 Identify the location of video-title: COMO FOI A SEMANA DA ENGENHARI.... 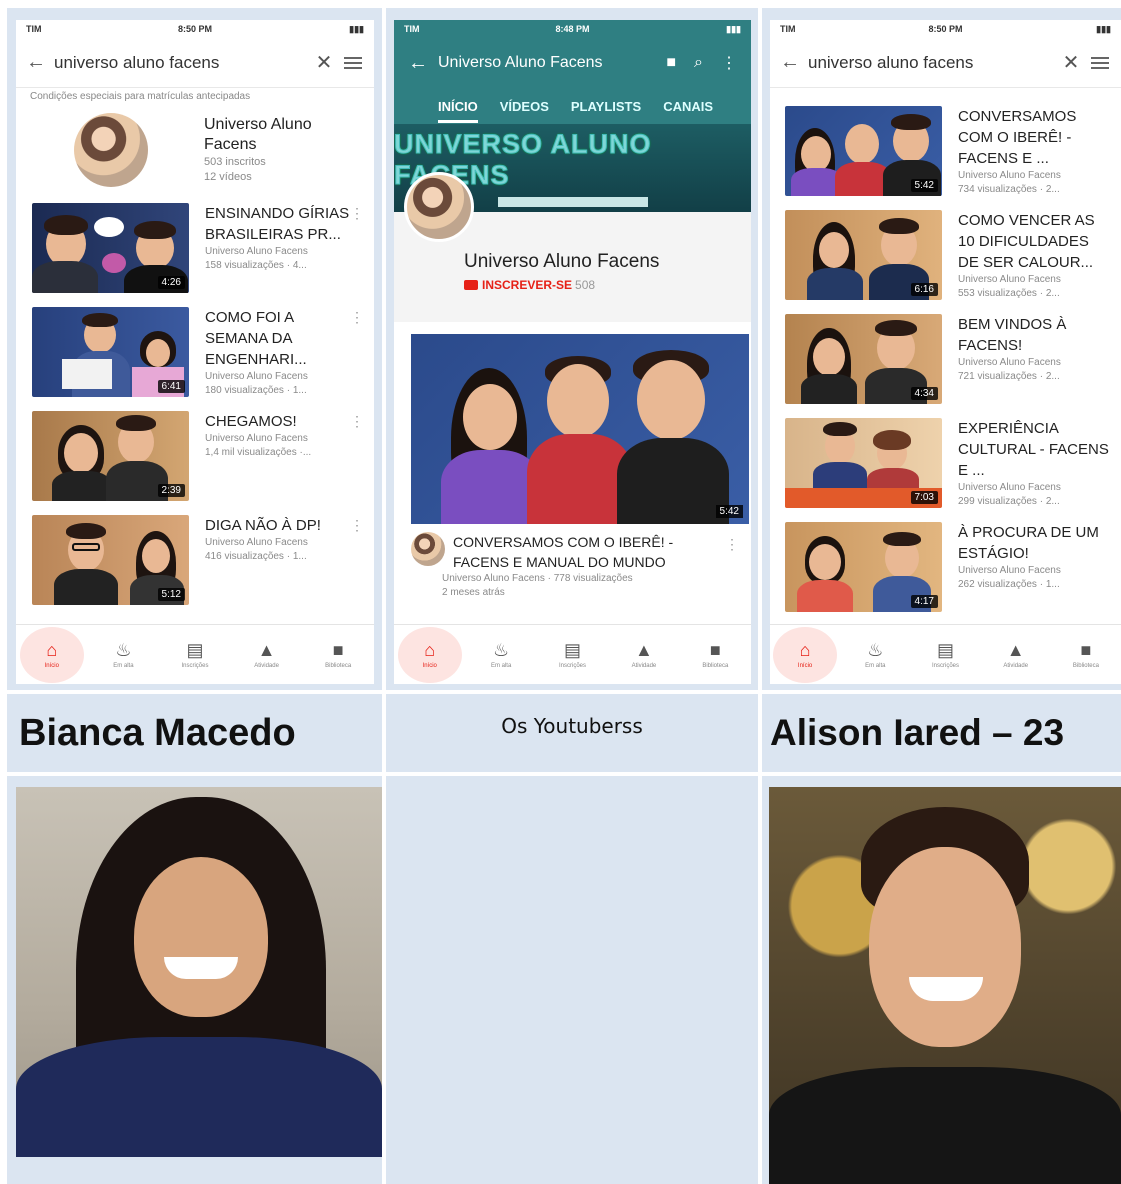
(280, 338).